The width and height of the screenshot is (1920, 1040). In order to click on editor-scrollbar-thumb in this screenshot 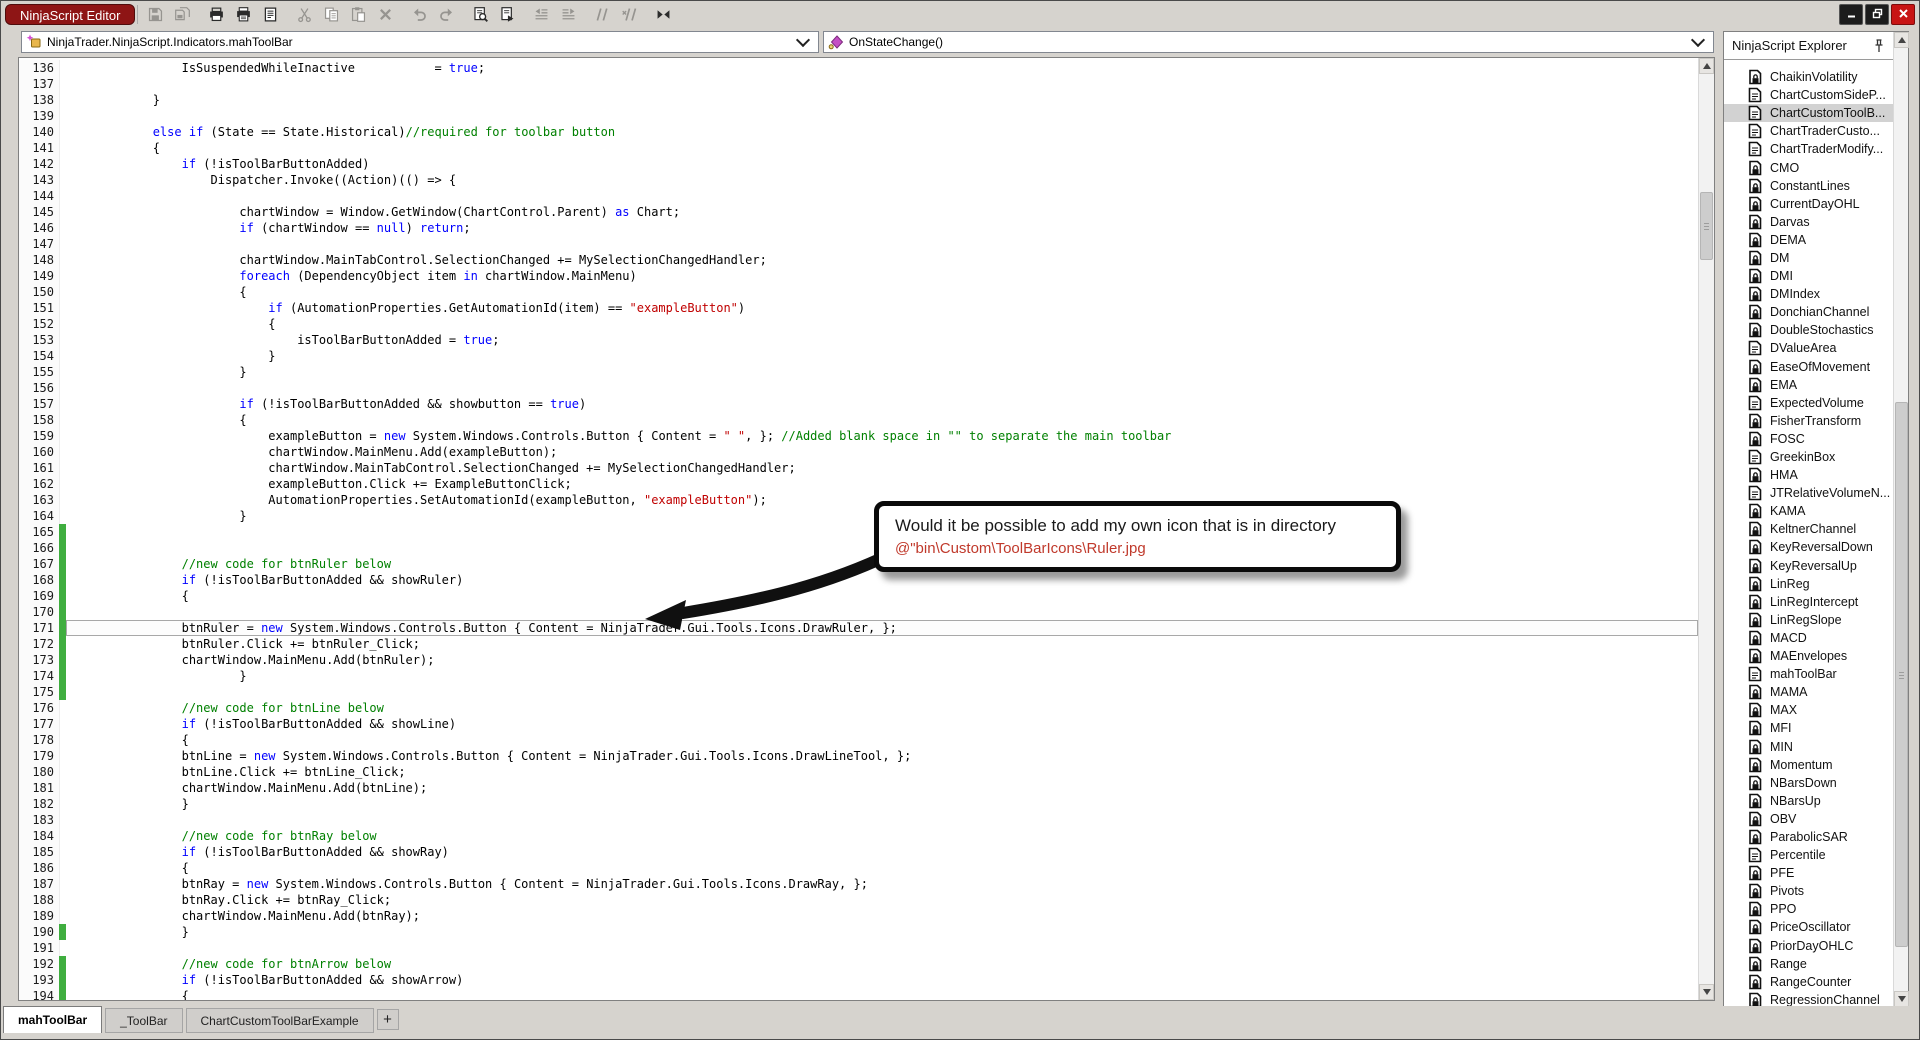, I will do `click(1706, 226)`.